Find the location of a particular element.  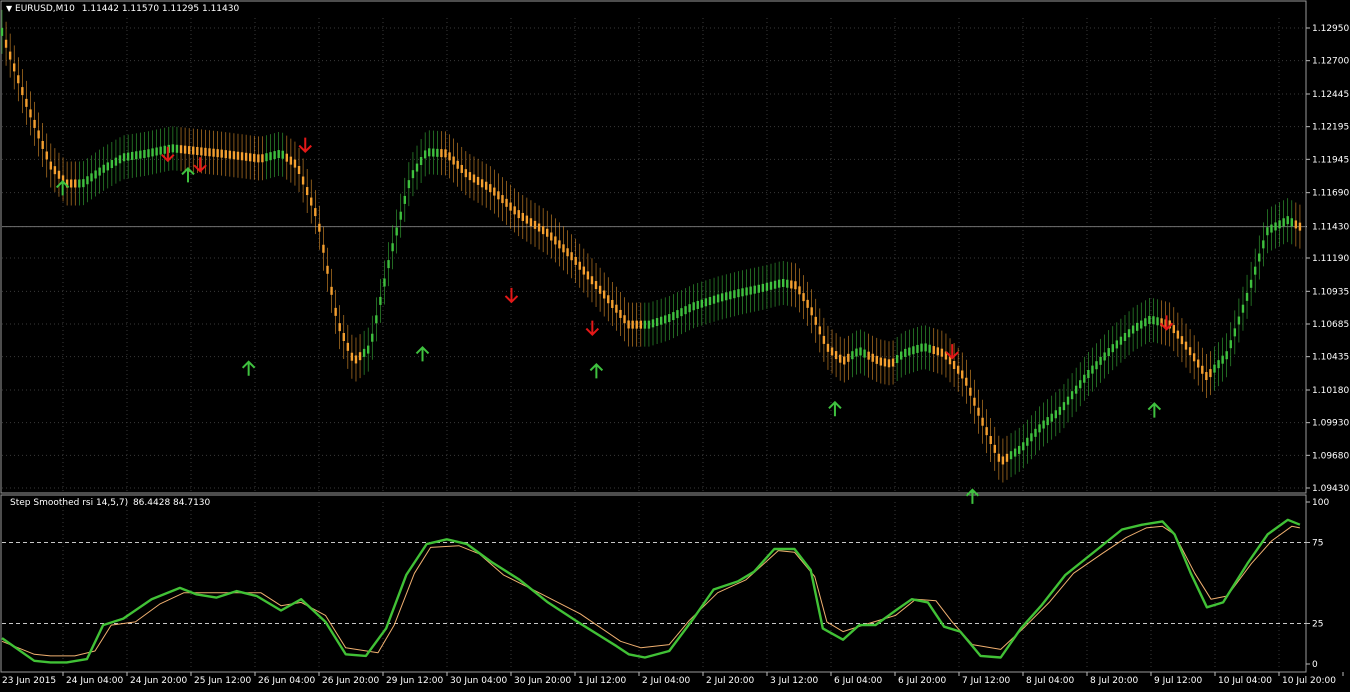

price-tick-label: 1.09680 is located at coordinates (1330, 456).